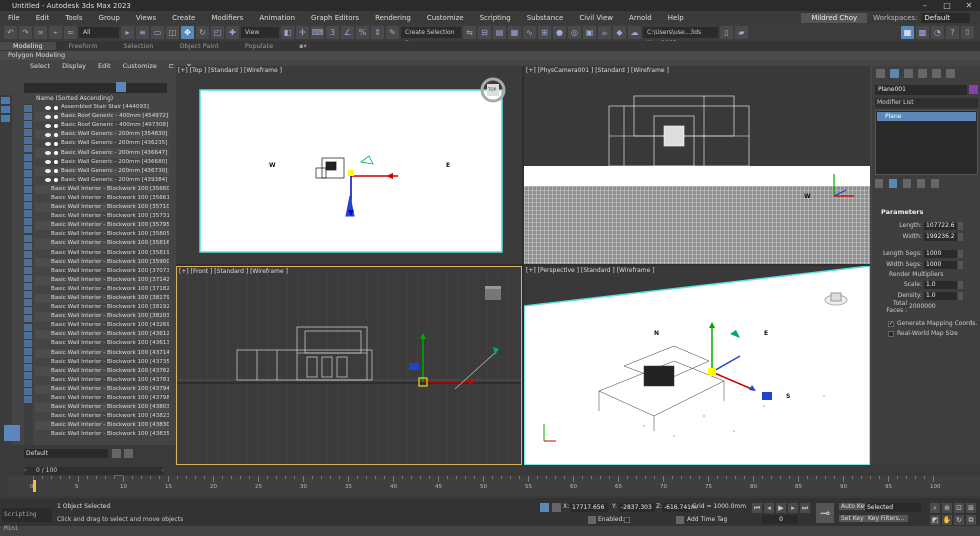 The width and height of the screenshot is (980, 536). What do you see at coordinates (28, 303) in the screenshot?
I see `filter-extra-5-icon` at bounding box center [28, 303].